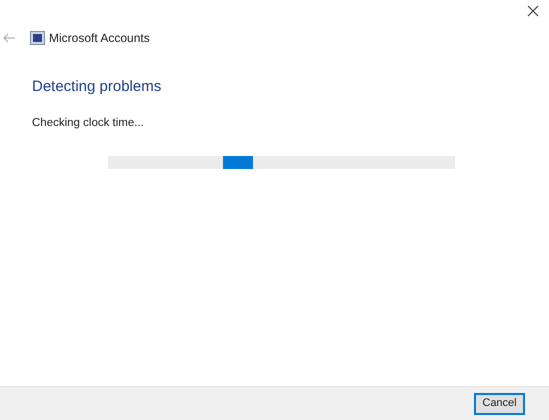 The width and height of the screenshot is (549, 420). Describe the element at coordinates (37, 38) in the screenshot. I see `app-icon` at that location.